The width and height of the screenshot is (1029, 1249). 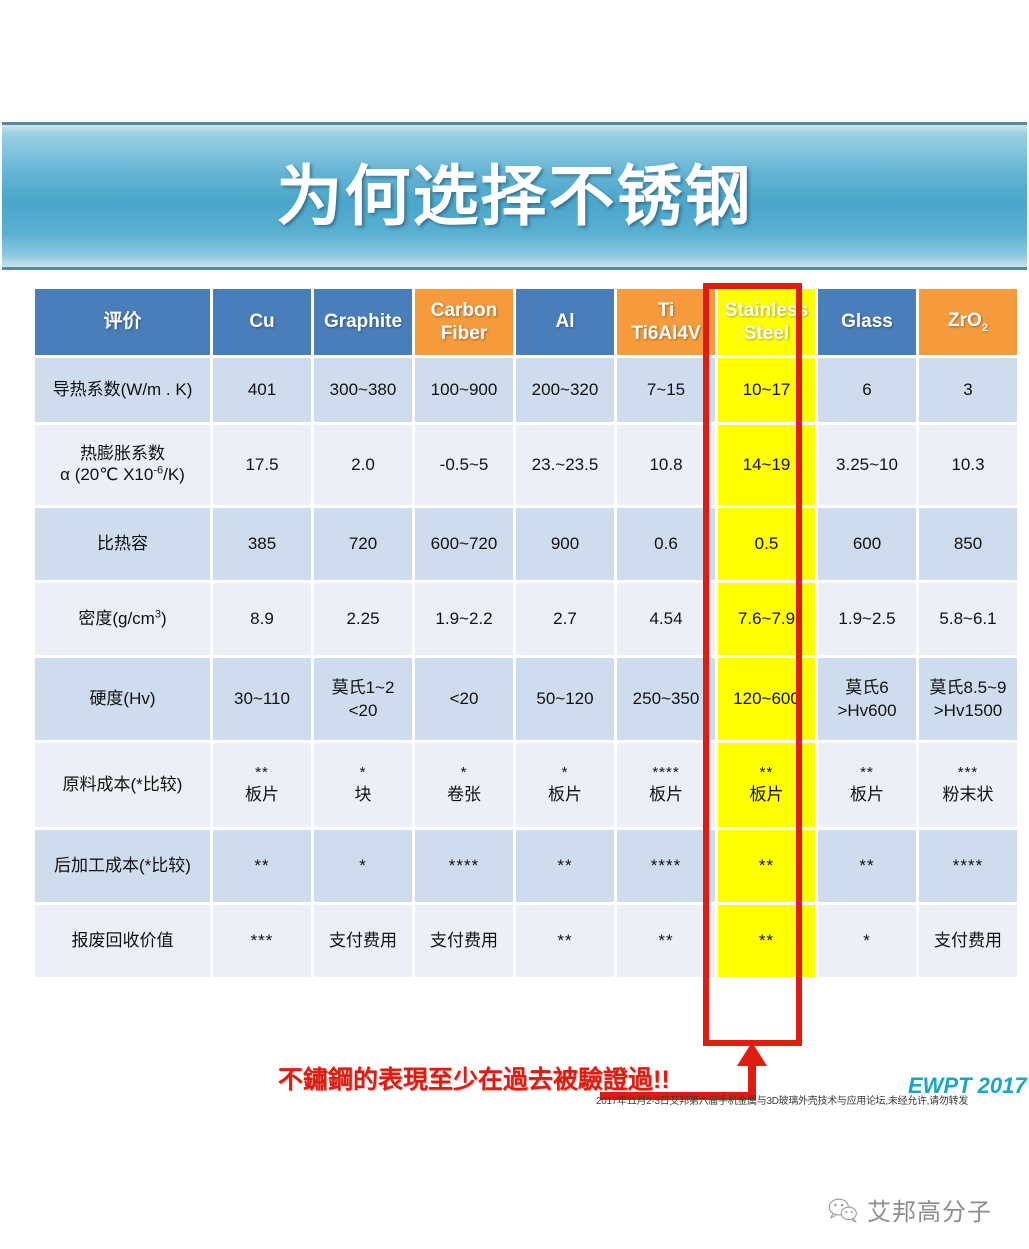 What do you see at coordinates (565, 699) in the screenshot?
I see `cell-r4-c3: 50~120` at bounding box center [565, 699].